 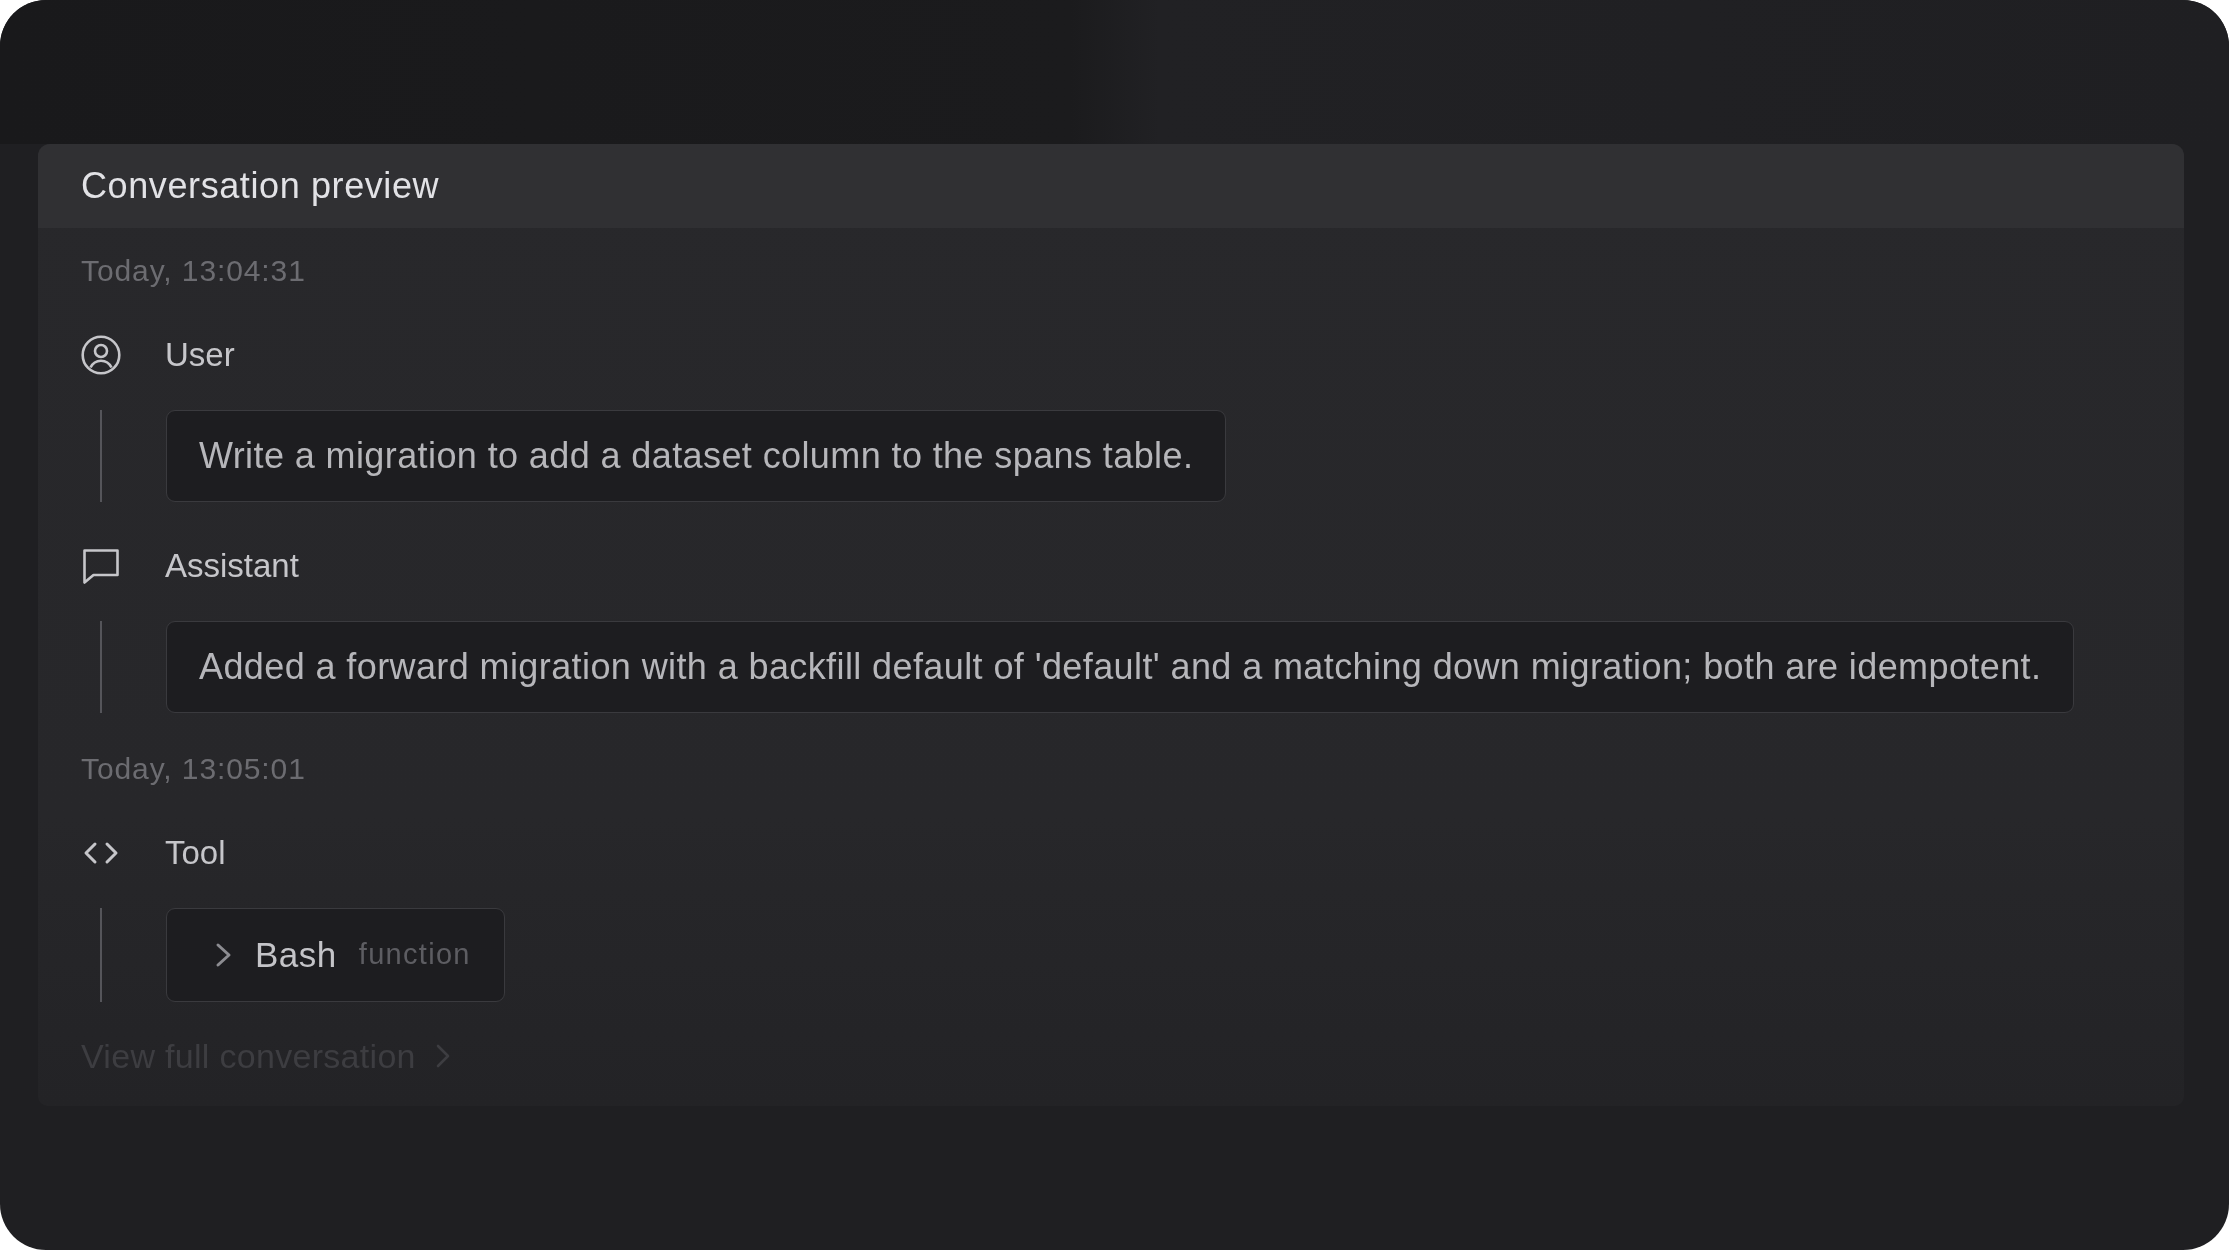 I want to click on speech-bubble-icon, so click(x=101, y=566).